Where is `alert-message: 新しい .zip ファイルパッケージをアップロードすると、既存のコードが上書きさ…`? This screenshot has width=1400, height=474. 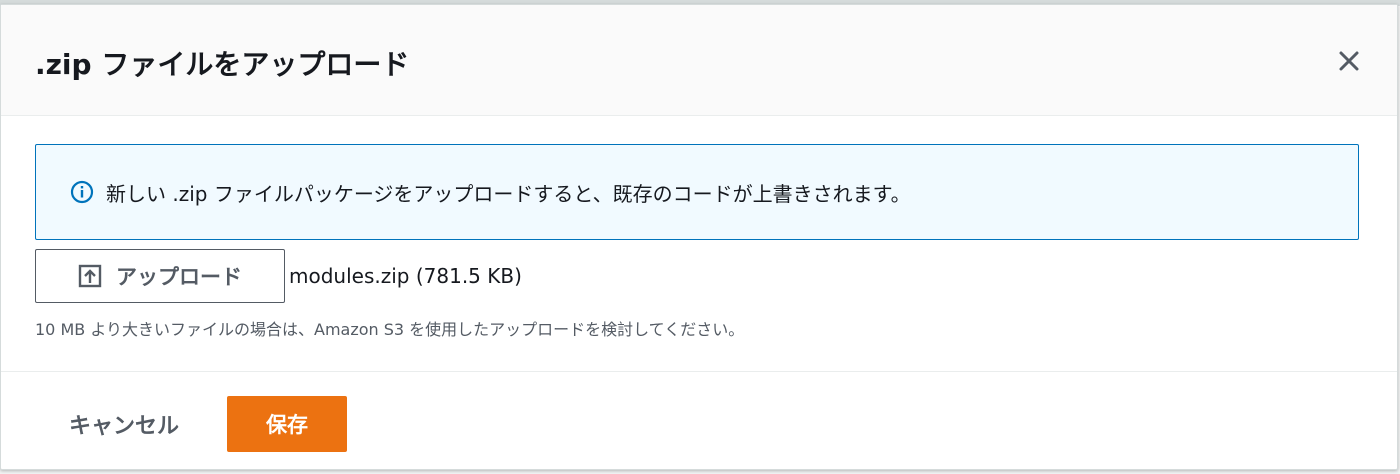
alert-message: 新しい .zip ファイルパッケージをアップロードすると、既存のコードが上書きさ… is located at coordinates (508, 193).